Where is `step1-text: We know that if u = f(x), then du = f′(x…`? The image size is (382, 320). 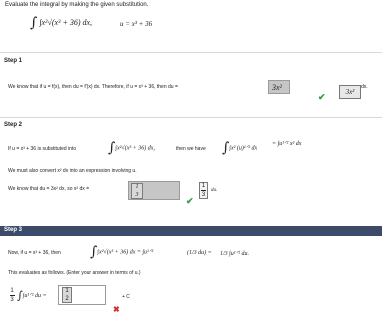 step1-text: We know that if u = f(x), then du = f′(x… is located at coordinates (93, 87).